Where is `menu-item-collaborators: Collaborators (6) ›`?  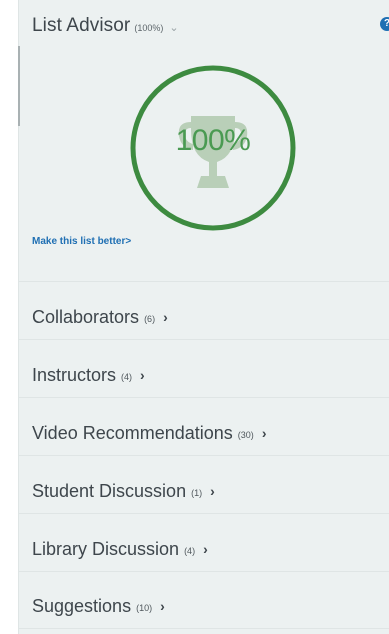 menu-item-collaborators: Collaborators (6) › is located at coordinates (204, 317).